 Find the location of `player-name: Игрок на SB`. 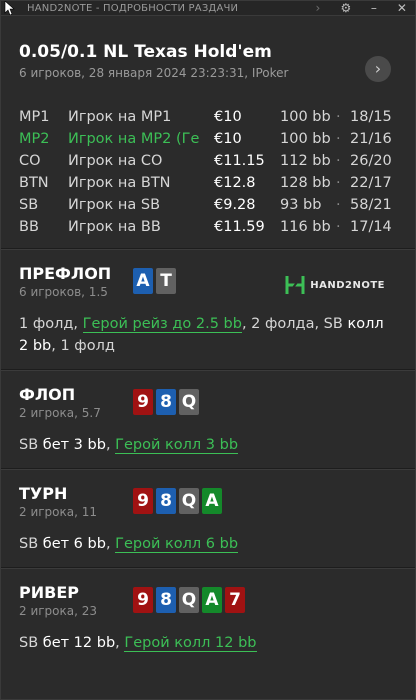

player-name: Игрок на SB is located at coordinates (114, 205).